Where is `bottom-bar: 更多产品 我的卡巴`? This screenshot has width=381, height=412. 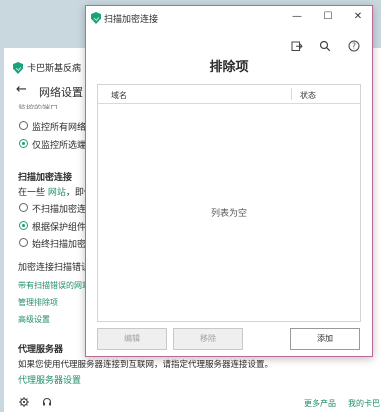
bottom-bar: 更多产品 我的卡巴 is located at coordinates (192, 403).